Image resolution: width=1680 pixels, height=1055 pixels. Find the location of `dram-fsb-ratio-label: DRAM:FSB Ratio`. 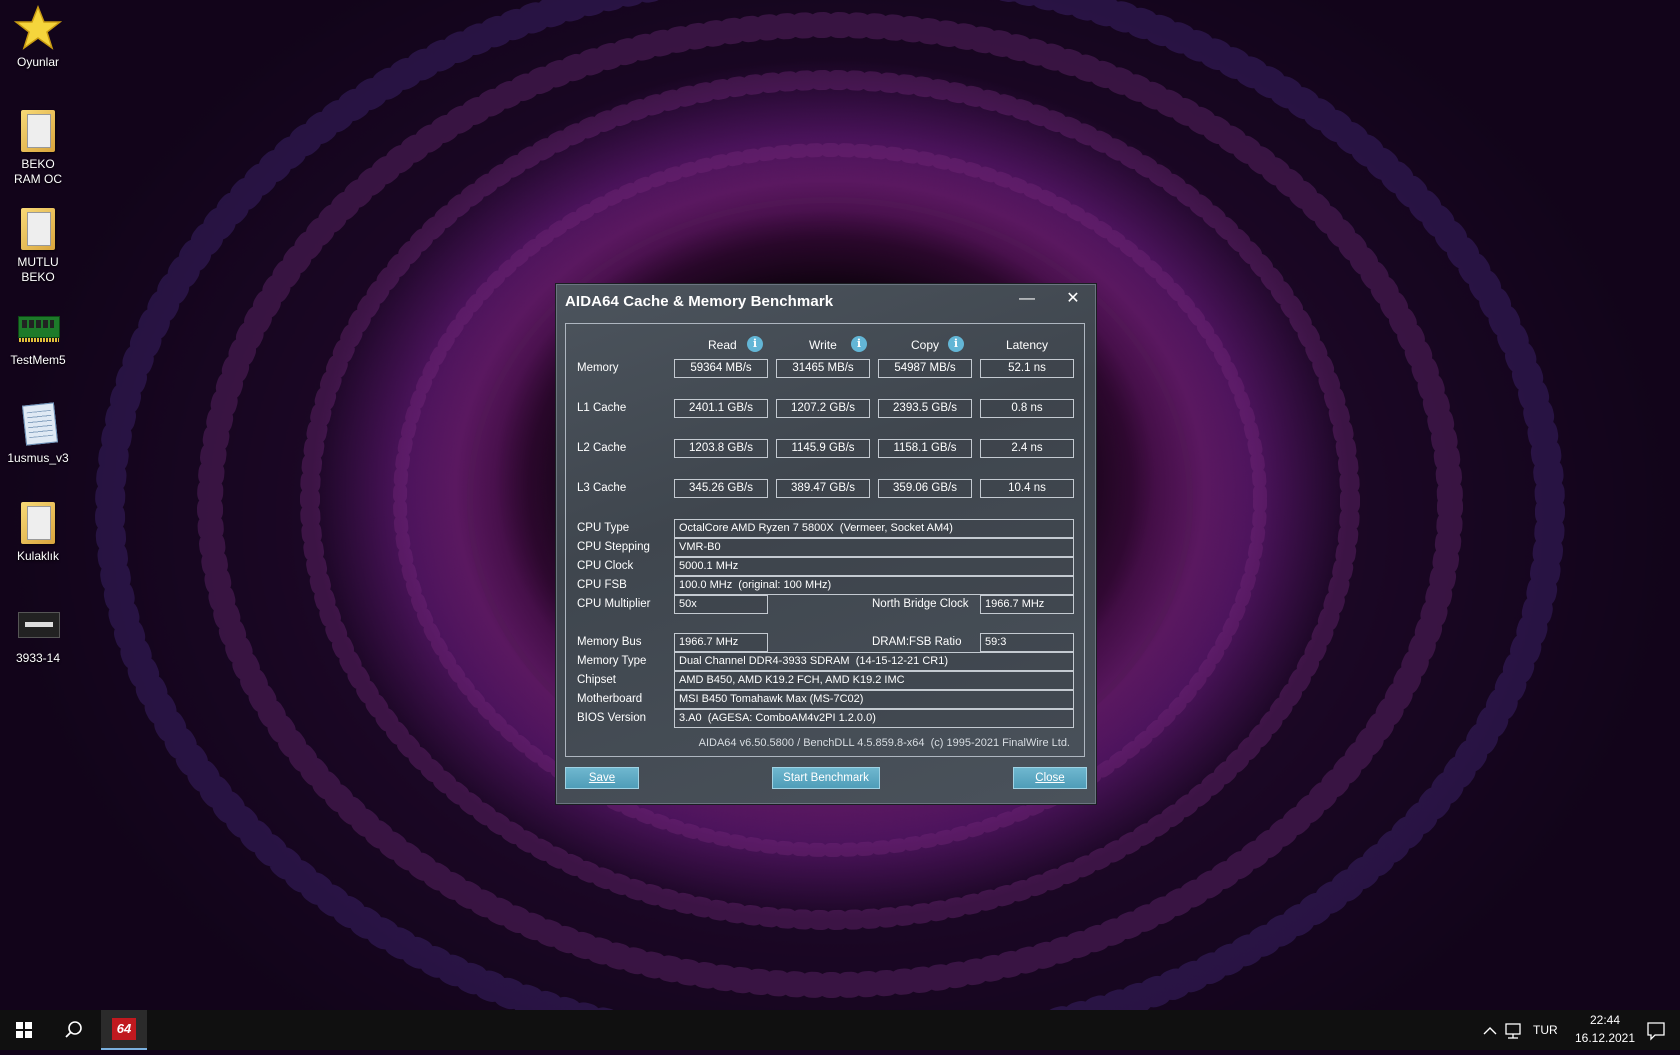

dram-fsb-ratio-label: DRAM:FSB Ratio is located at coordinates (917, 642).